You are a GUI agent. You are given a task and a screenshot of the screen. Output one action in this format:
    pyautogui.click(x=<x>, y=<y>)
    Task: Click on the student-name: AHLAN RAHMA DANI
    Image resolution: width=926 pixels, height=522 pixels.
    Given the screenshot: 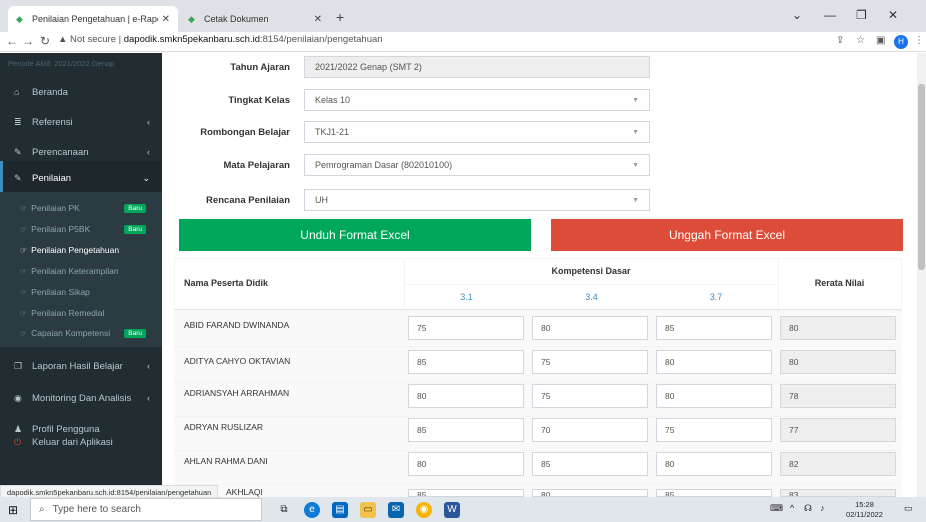 What is the action you would take?
    pyautogui.click(x=226, y=461)
    